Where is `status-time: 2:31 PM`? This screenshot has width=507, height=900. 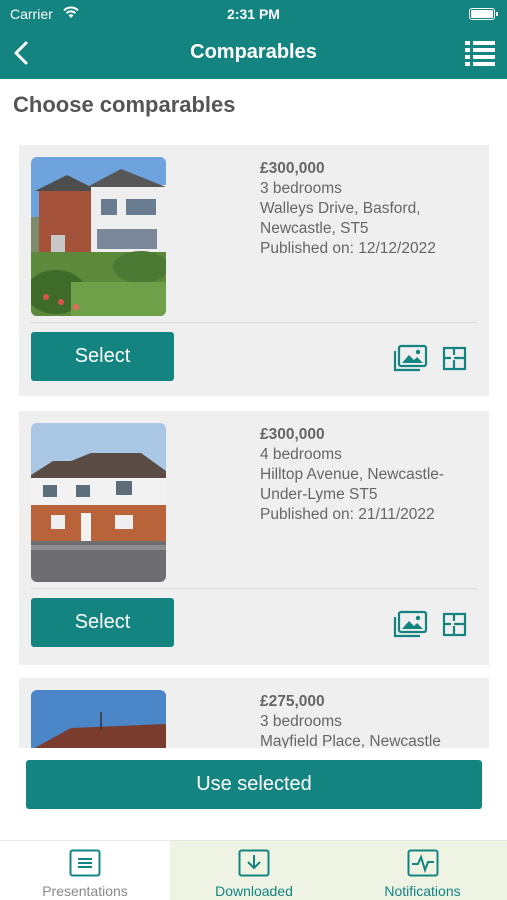
status-time: 2:31 PM is located at coordinates (253, 14).